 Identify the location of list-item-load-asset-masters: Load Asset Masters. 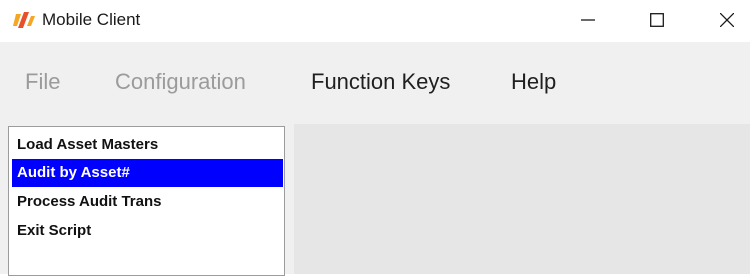
(147, 145).